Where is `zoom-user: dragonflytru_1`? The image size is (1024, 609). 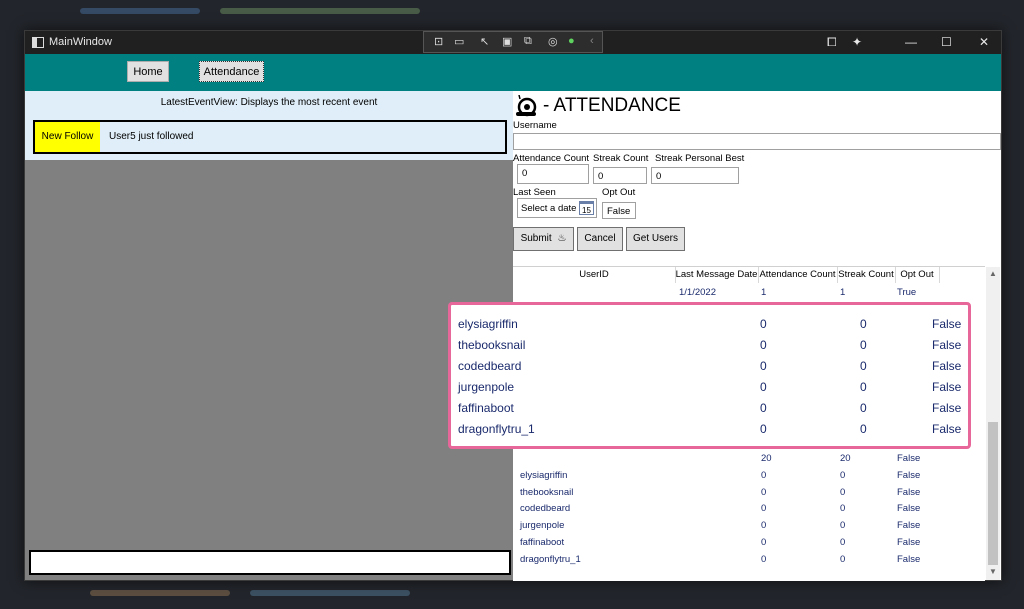 zoom-user: dragonflytru_1 is located at coordinates (496, 429).